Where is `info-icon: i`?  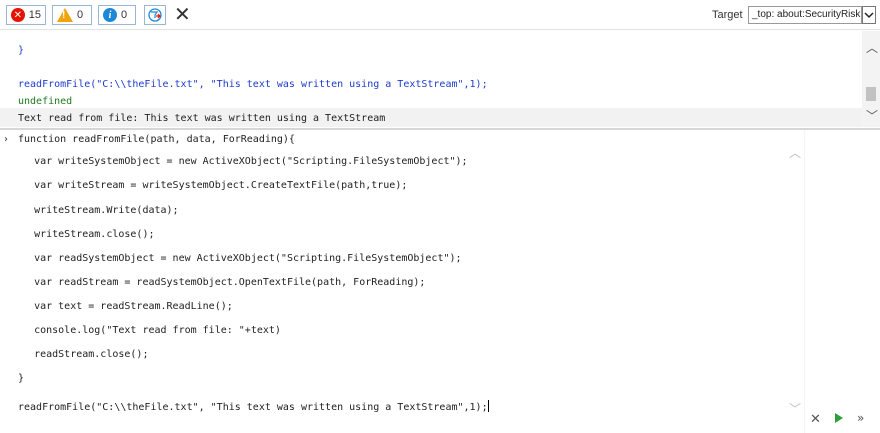
info-icon: i is located at coordinates (110, 15).